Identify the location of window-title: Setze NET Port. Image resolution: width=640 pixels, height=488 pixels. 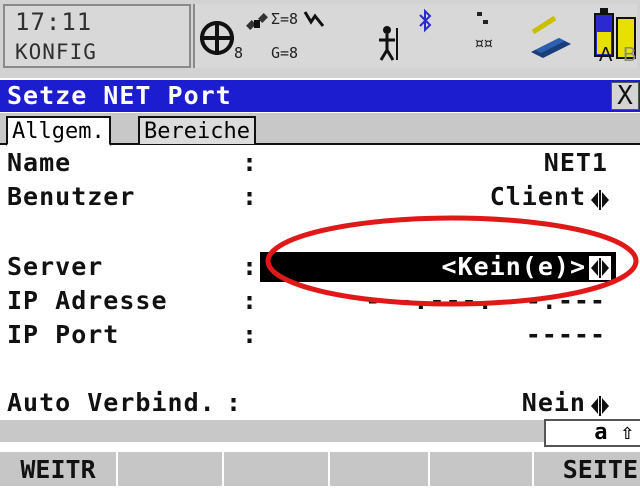
(119, 95).